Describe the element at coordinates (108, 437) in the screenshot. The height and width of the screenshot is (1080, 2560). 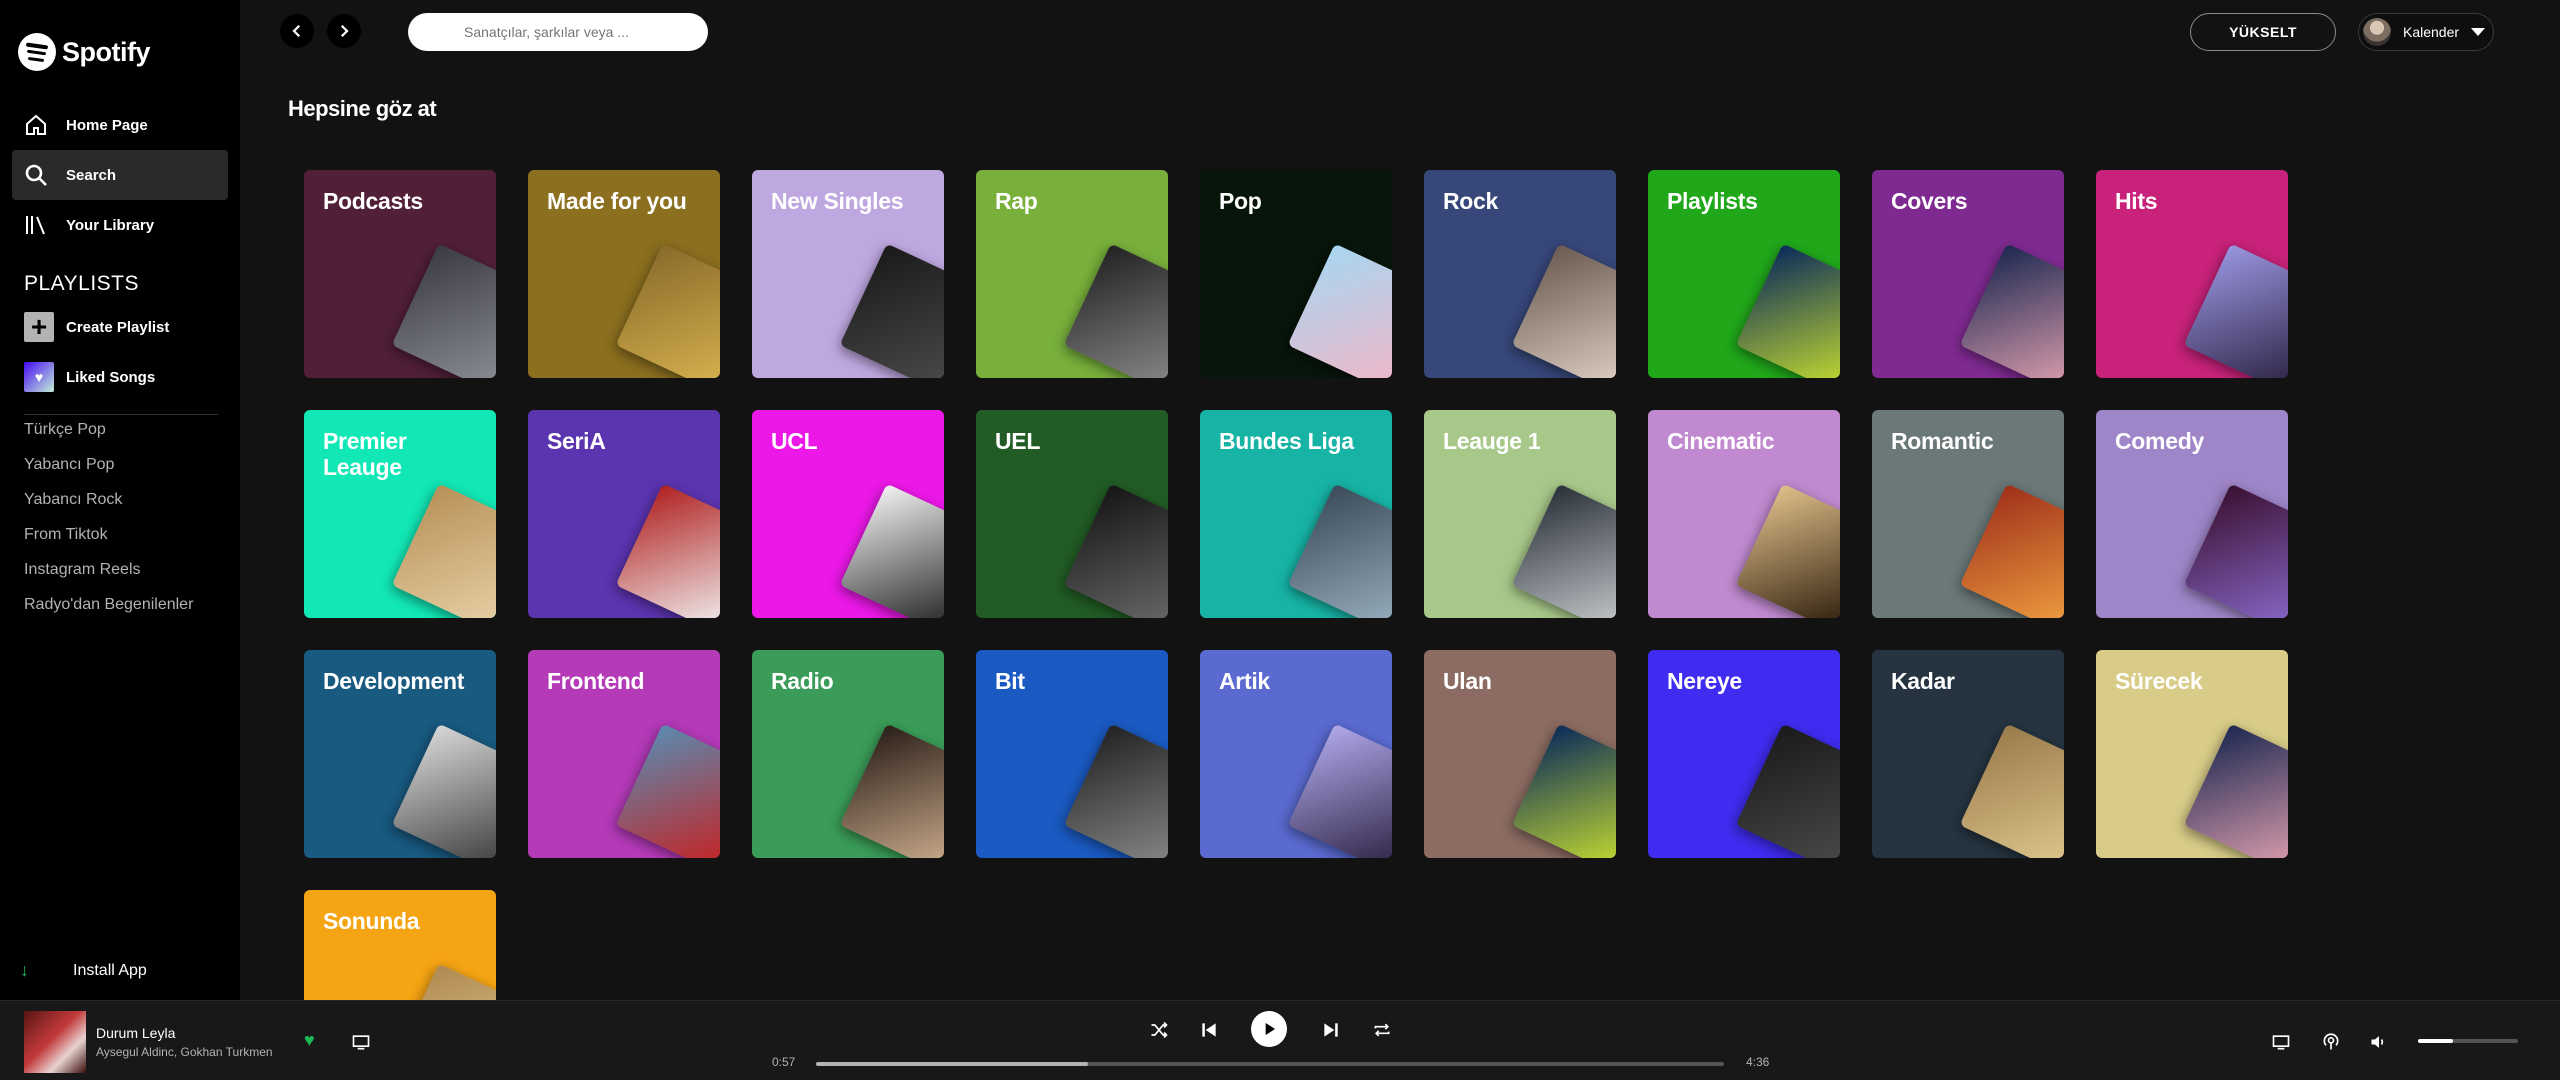
I see `playlist-item: Türkçe Pop` at that location.